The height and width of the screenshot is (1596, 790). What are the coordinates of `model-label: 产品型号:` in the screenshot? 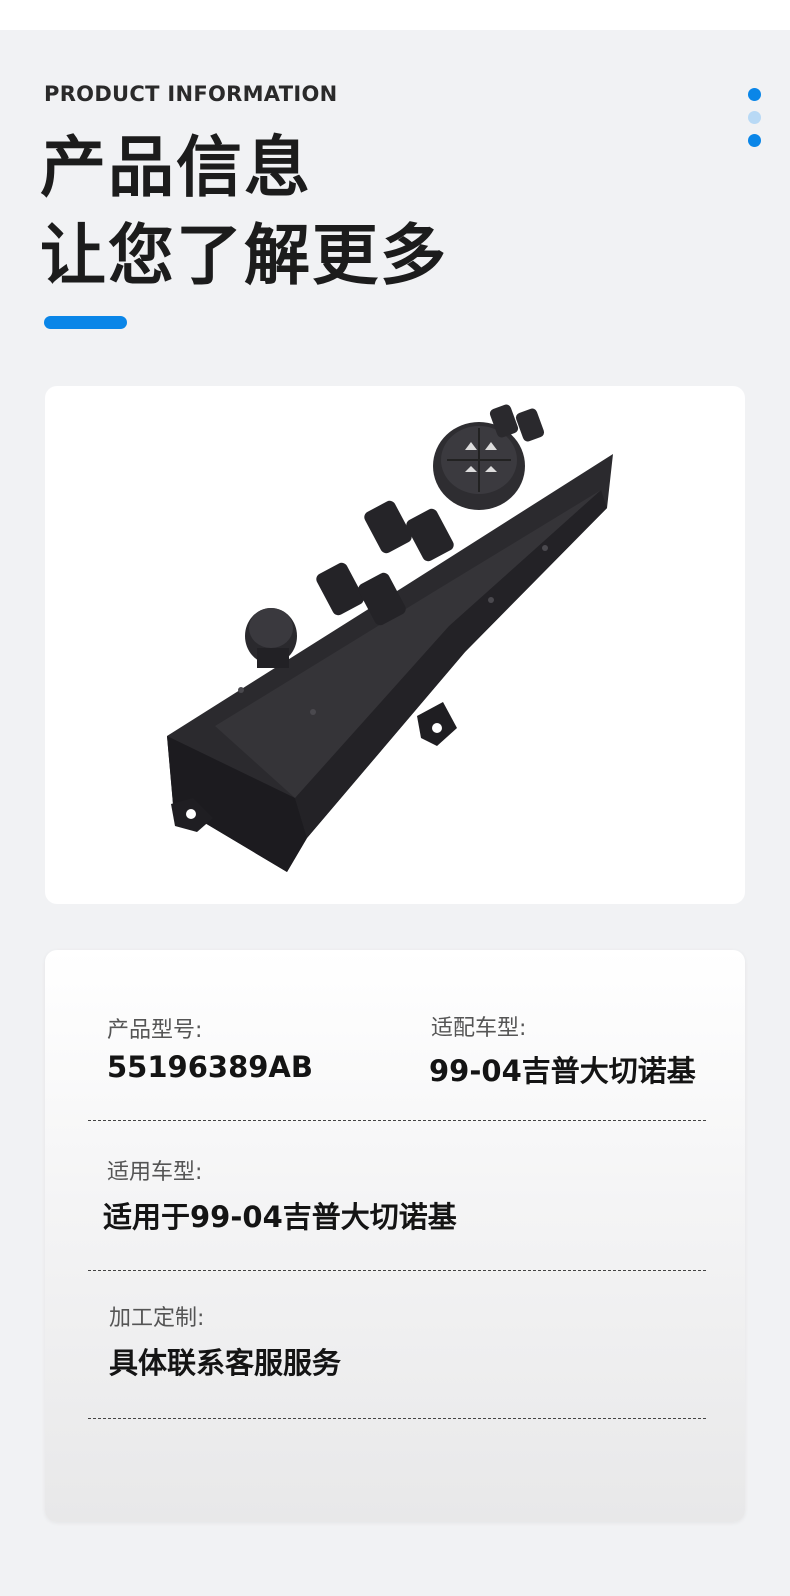 It's located at (155, 1030).